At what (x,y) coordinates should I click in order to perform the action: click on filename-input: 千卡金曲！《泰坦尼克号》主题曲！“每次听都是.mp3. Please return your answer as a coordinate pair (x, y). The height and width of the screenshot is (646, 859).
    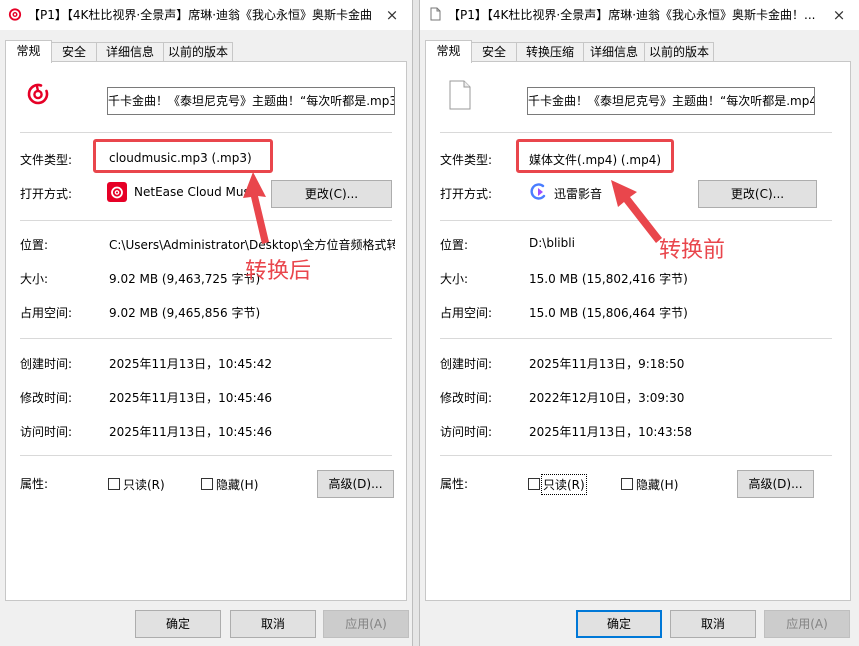
    Looking at the image, I should click on (251, 101).